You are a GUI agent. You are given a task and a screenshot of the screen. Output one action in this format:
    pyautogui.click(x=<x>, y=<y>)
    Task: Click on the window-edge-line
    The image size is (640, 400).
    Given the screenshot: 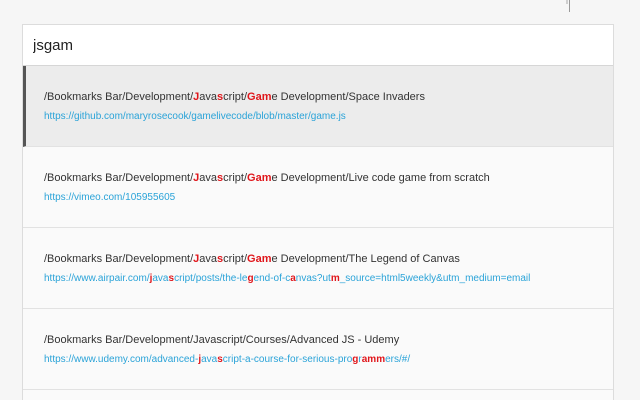 What is the action you would take?
    pyautogui.click(x=569, y=6)
    